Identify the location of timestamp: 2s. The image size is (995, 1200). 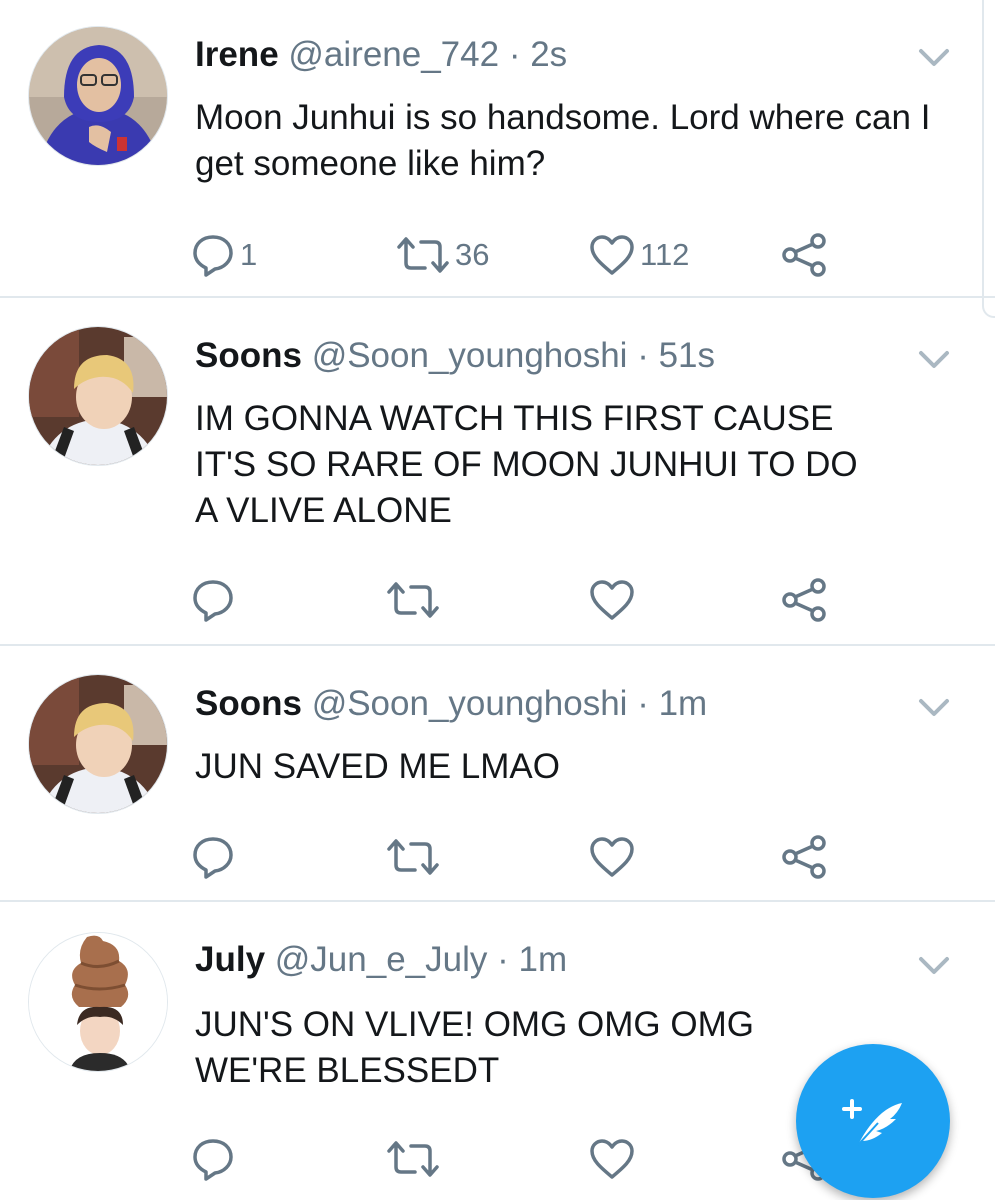
(548, 54).